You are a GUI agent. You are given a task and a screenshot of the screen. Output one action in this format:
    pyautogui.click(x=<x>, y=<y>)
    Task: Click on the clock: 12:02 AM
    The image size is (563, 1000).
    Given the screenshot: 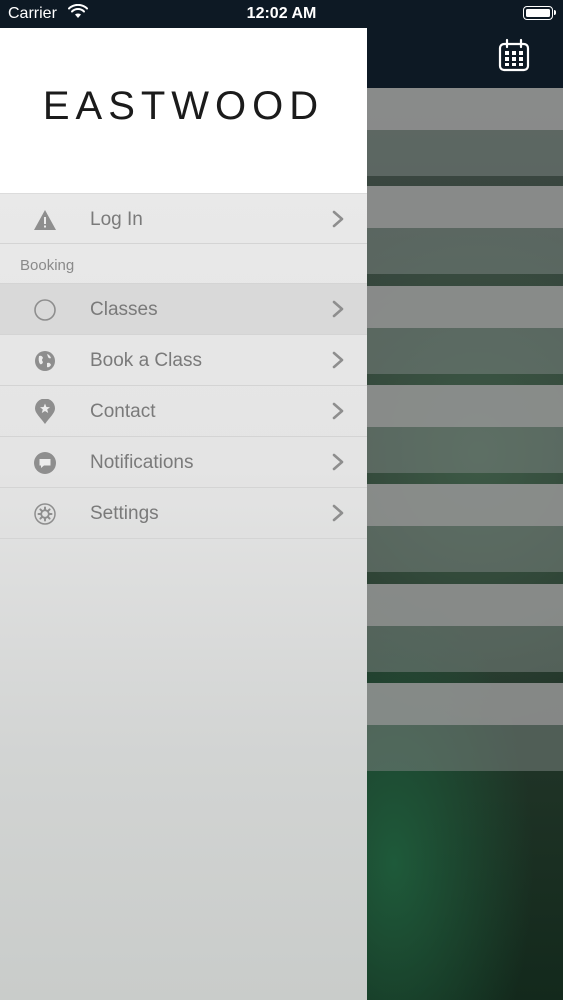 What is the action you would take?
    pyautogui.click(x=281, y=13)
    